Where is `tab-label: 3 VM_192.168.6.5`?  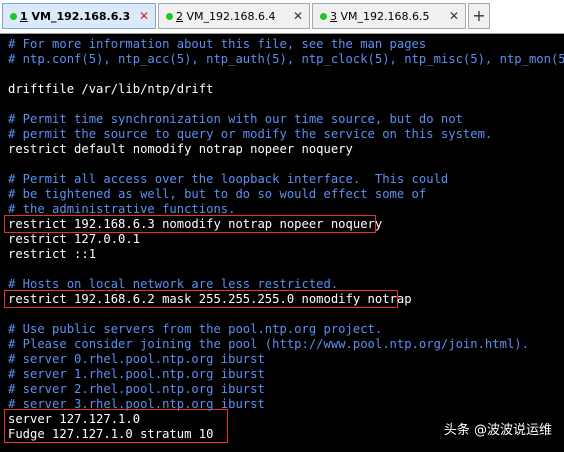
tab-label: 3 VM_192.168.6.5 is located at coordinates (380, 16).